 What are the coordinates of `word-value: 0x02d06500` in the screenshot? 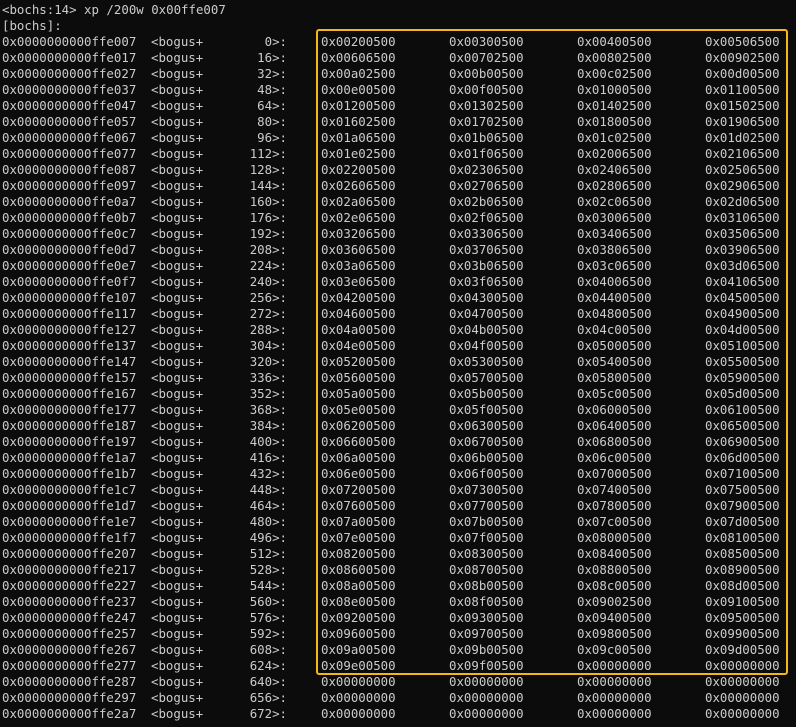 It's located at (742, 201).